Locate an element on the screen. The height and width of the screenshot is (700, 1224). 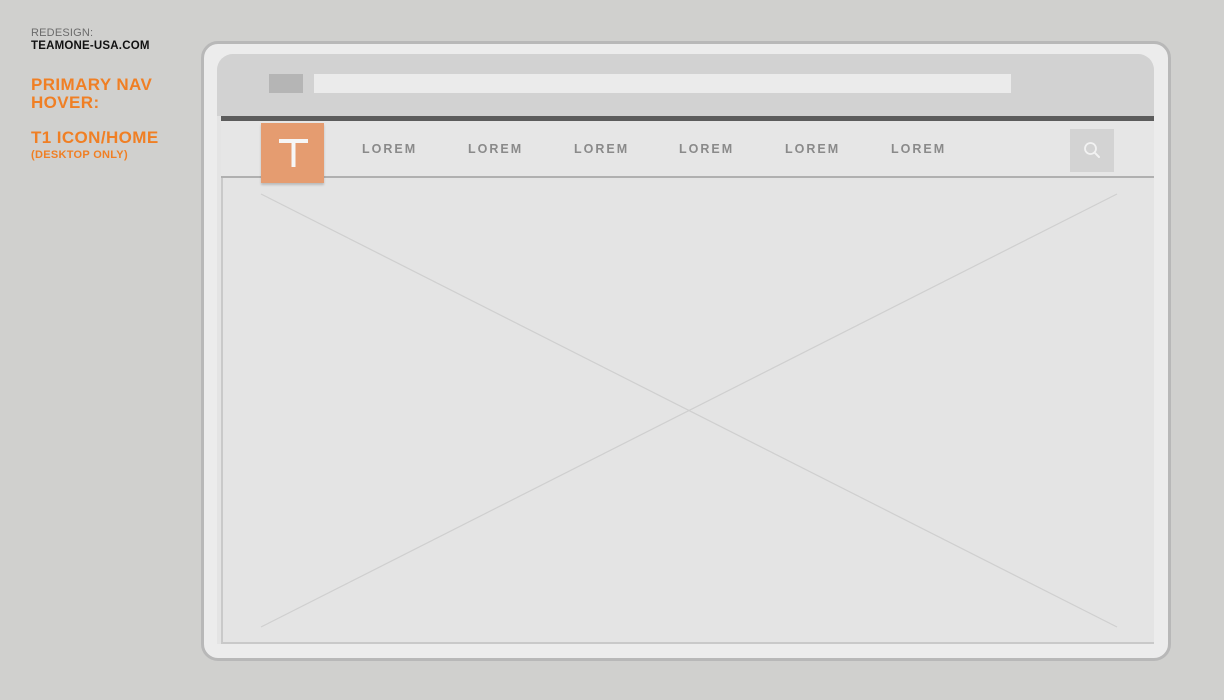
nav-item-6: LOREM is located at coordinates (918, 149).